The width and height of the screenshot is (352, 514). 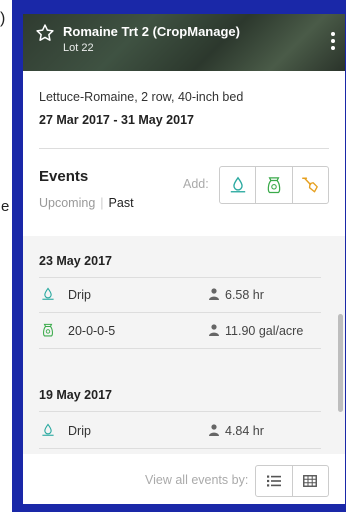 What do you see at coordinates (78, 48) in the screenshot?
I see `lot-label: Lot 22` at bounding box center [78, 48].